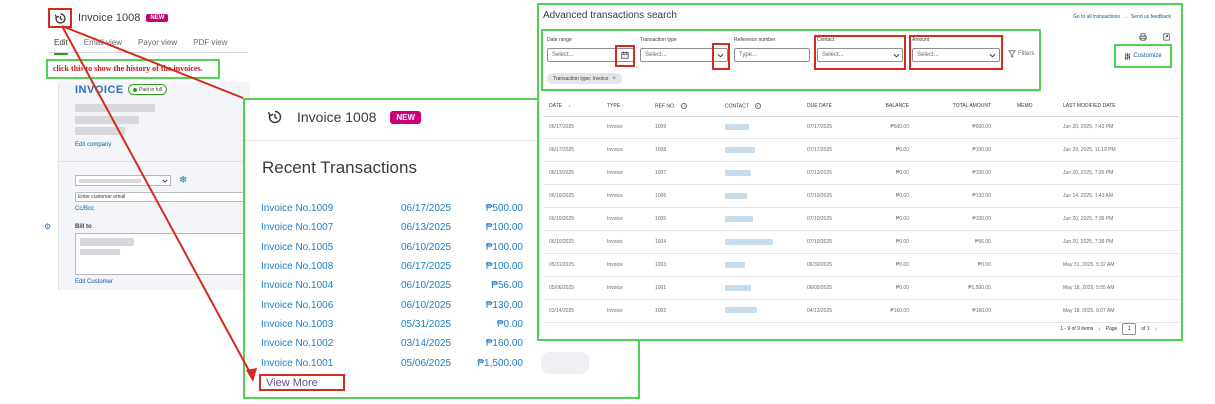  Describe the element at coordinates (1096, 17) in the screenshot. I see `all-transactions-link: Go to all transactions` at that location.